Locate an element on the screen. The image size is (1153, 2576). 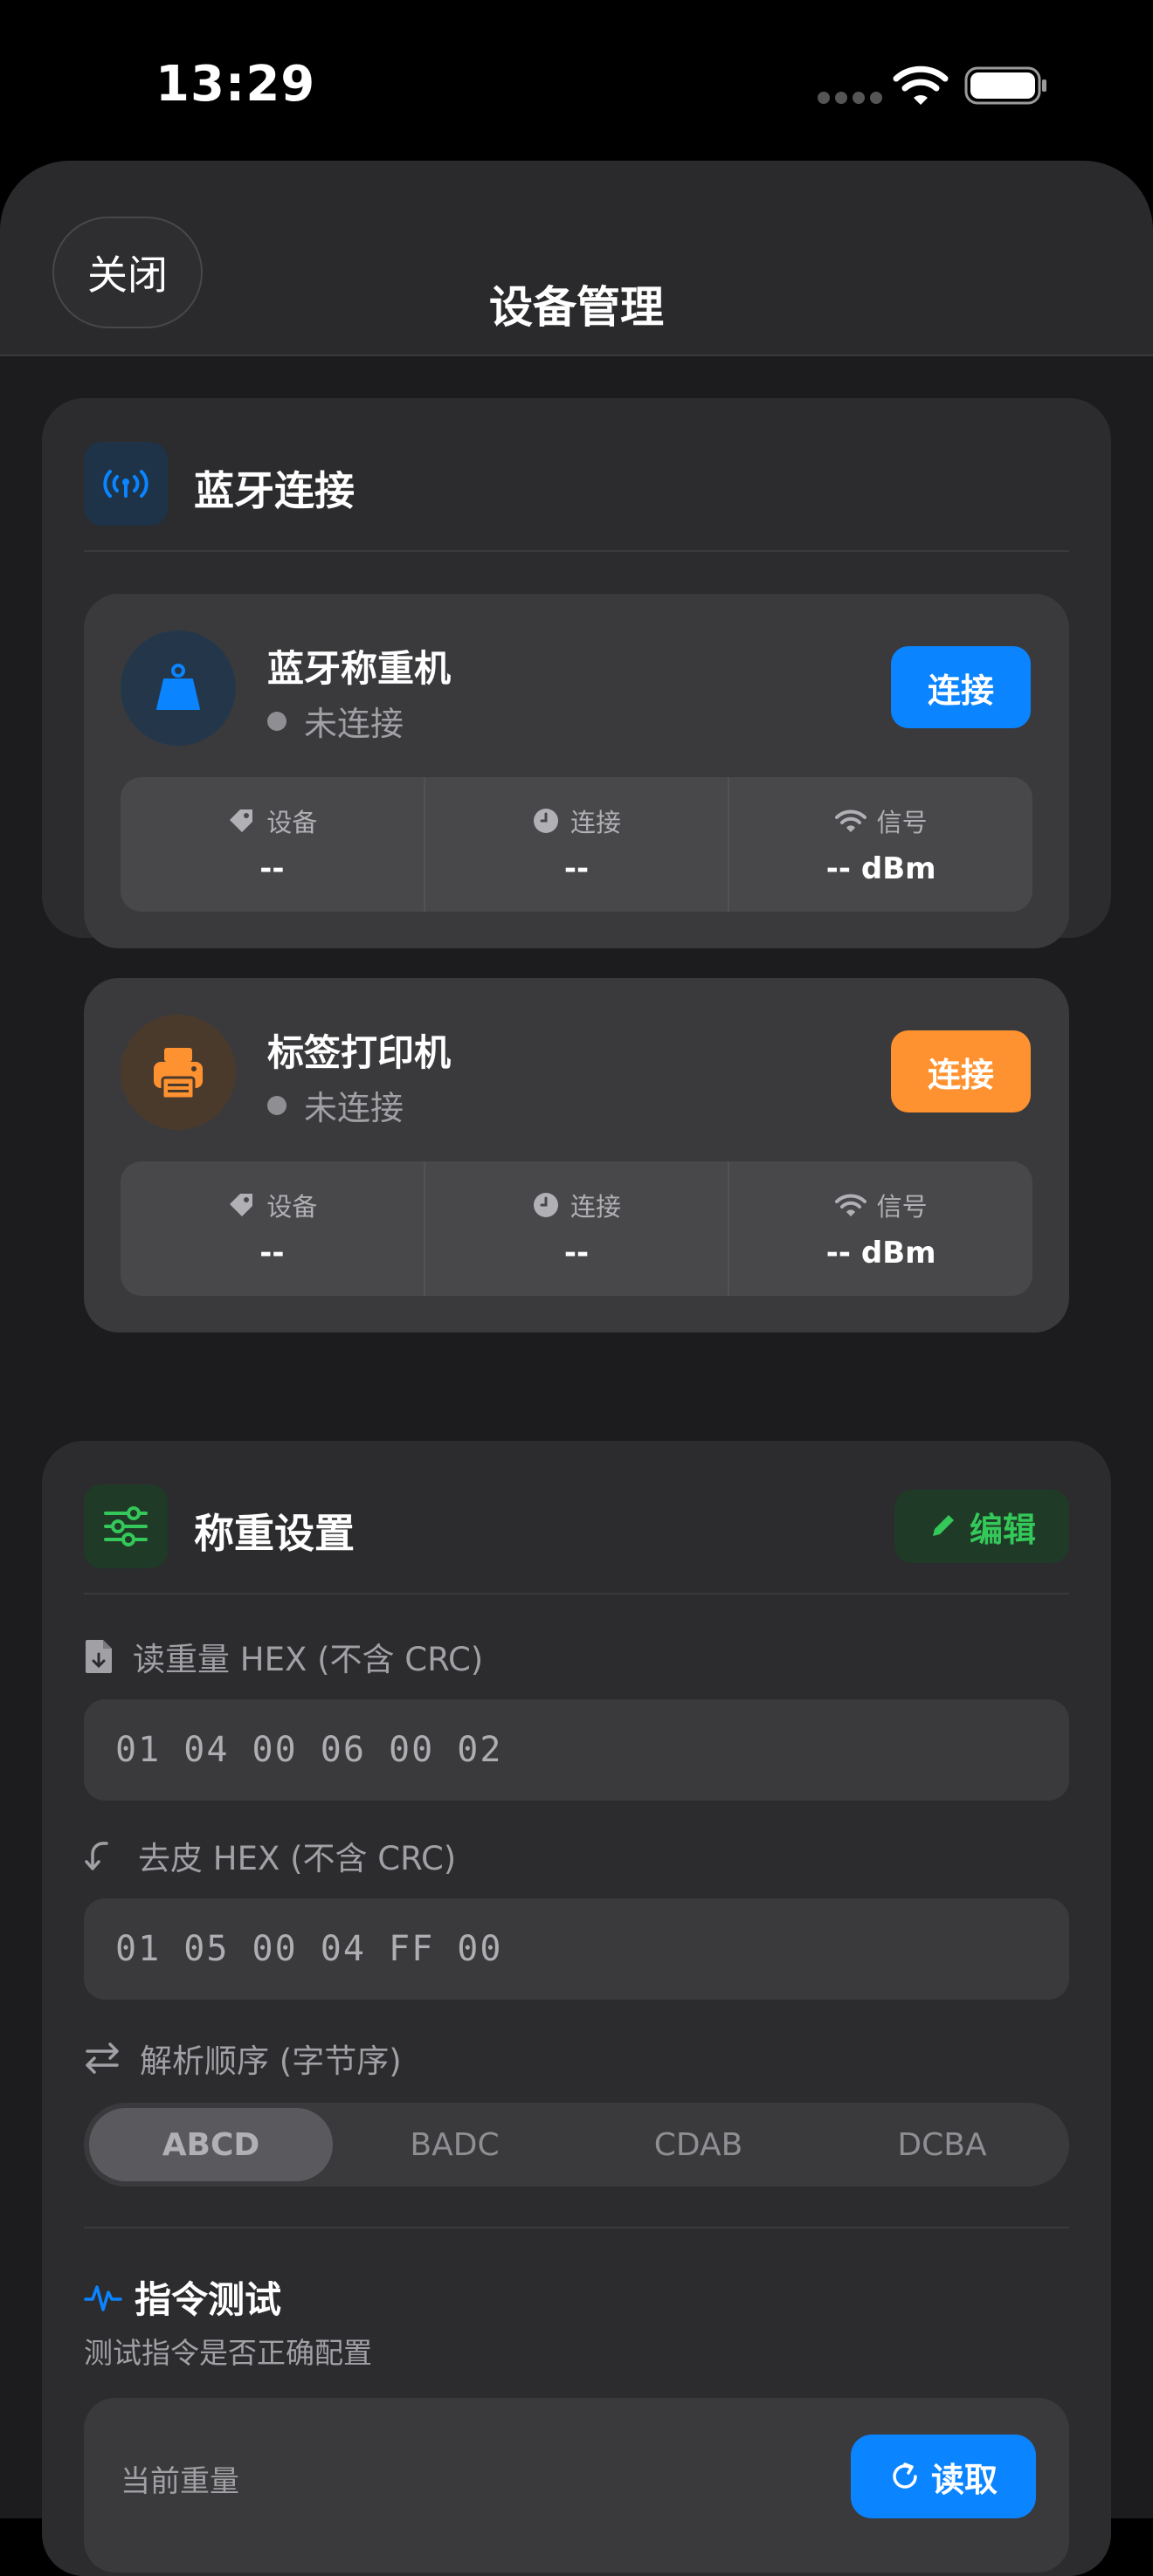
read-weight-label-text: 读重量 HEX (不含 CRC) is located at coordinates (309, 1659).